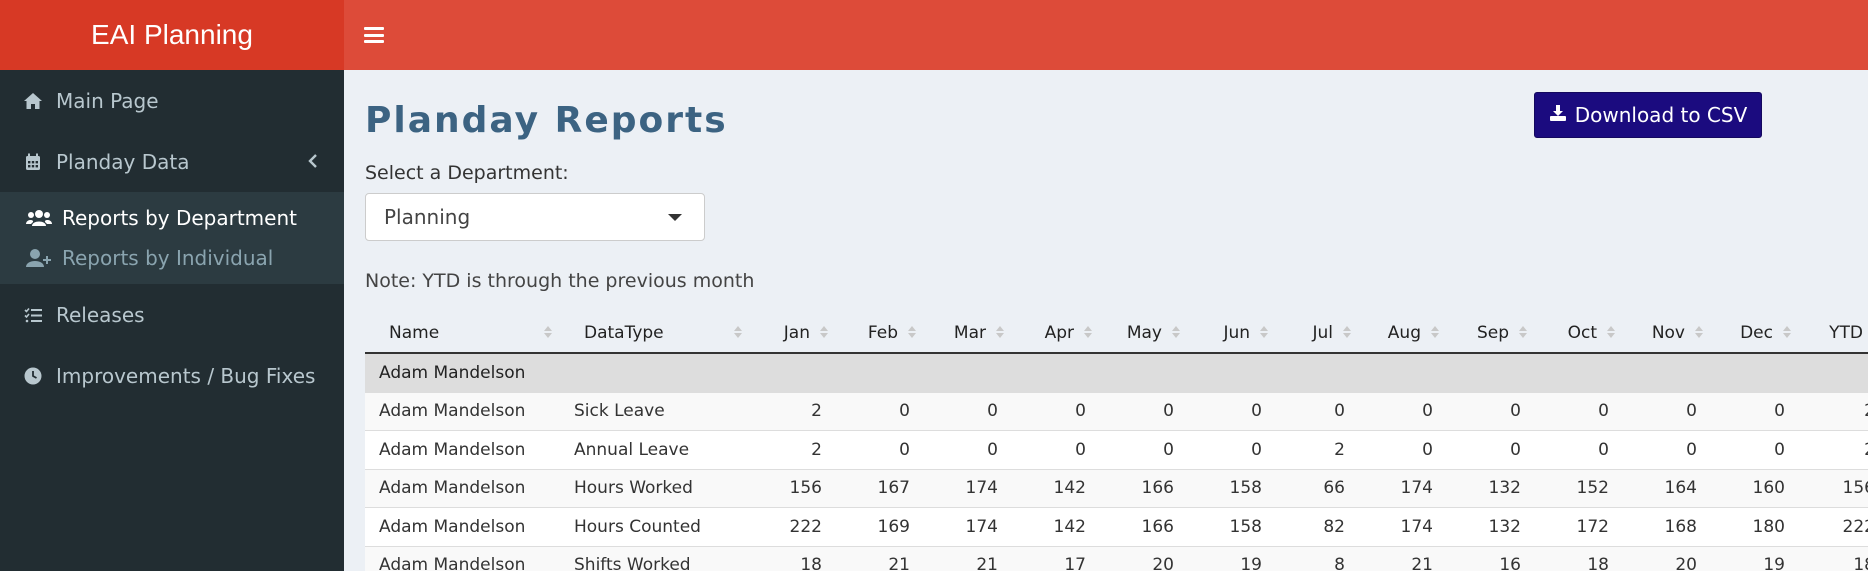 Image resolution: width=1868 pixels, height=571 pixels. Describe the element at coordinates (793, 558) in the screenshot. I see `table-cell: 18` at that location.